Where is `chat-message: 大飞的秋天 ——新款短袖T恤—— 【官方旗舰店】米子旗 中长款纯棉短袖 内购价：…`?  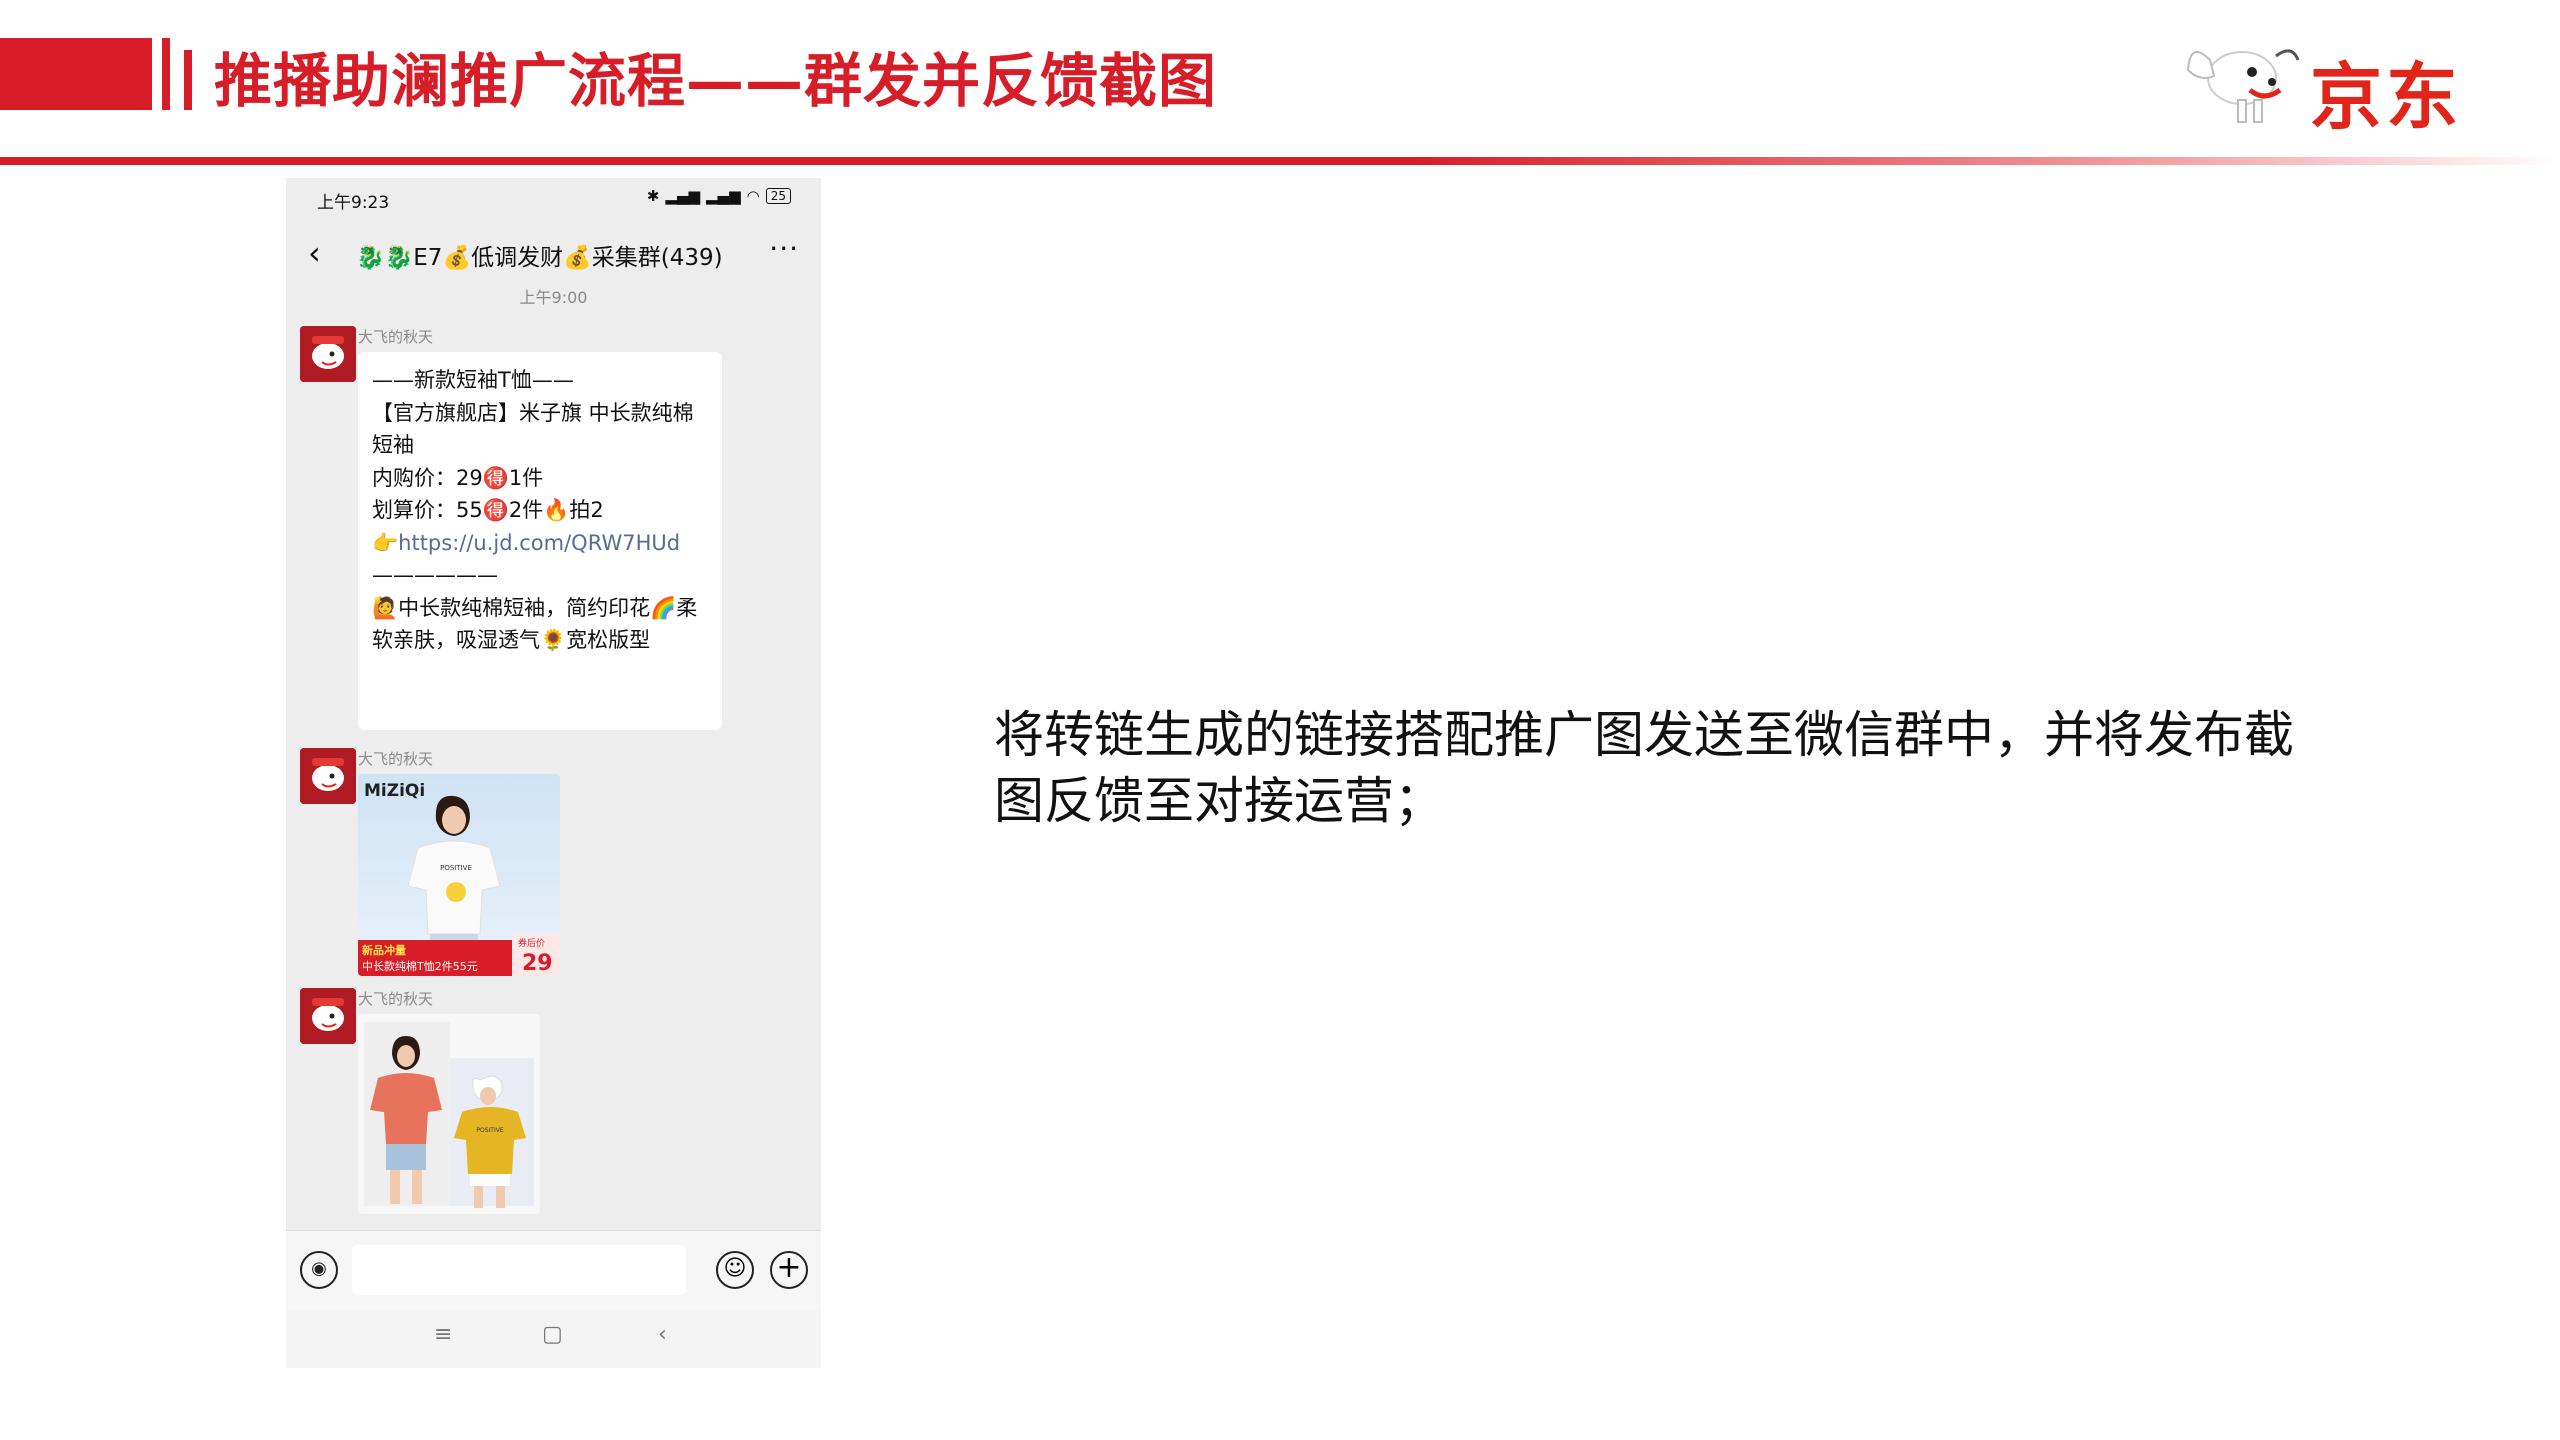 chat-message: 大飞的秋天 ——新款短袖T恤—— 【官方旗舰店】米子旗 中长款纯棉短袖 内购价：… is located at coordinates (550, 536).